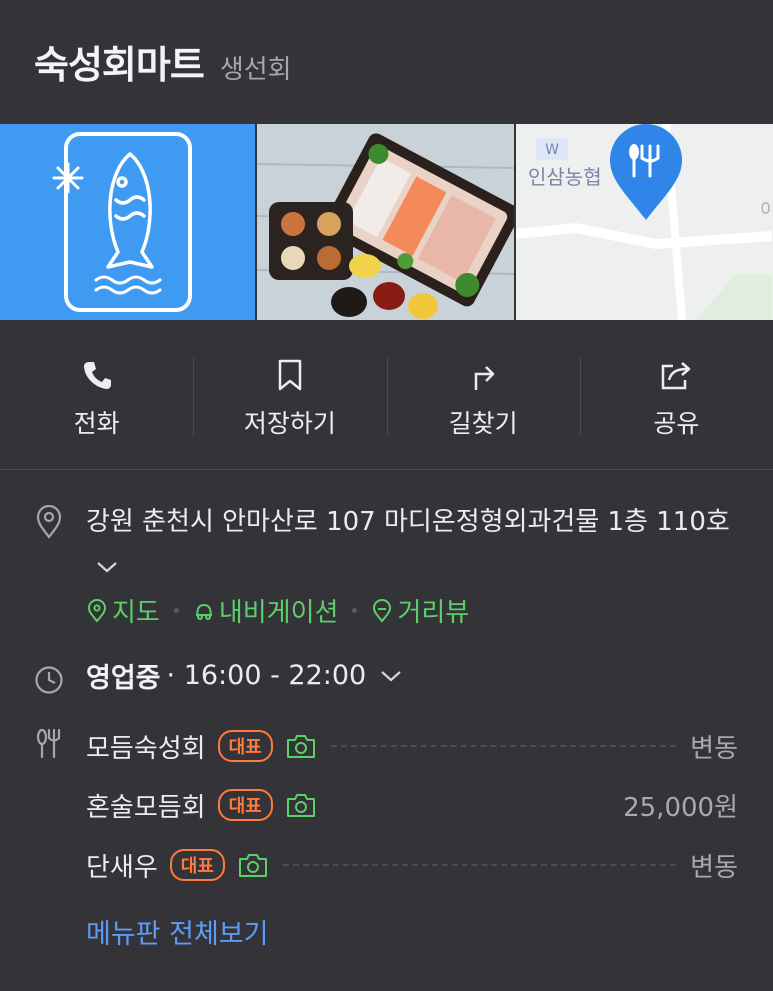 Image resolution: width=773 pixels, height=991 pixels. I want to click on street-view-link: 거리뷰, so click(420, 610).